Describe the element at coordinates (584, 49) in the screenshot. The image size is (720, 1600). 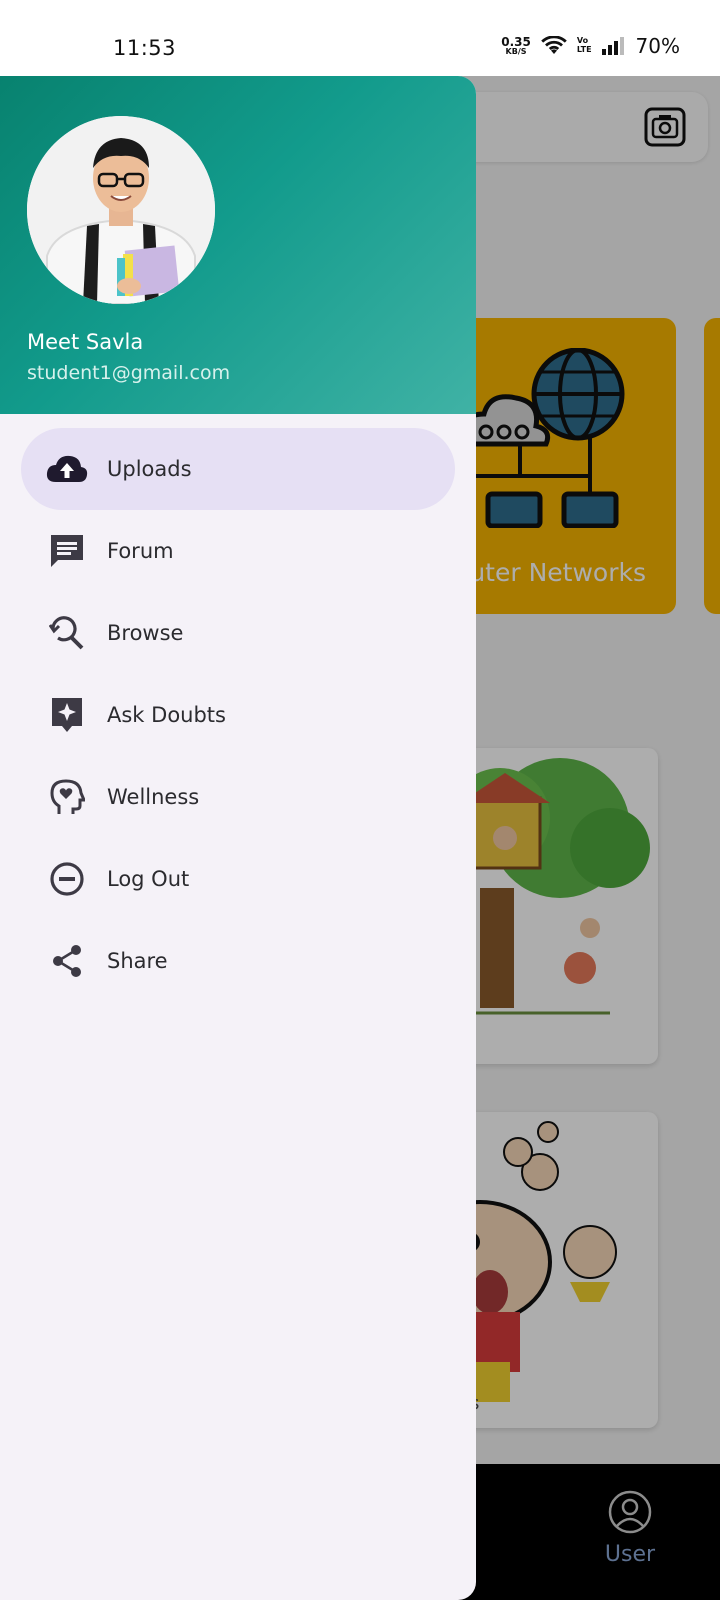
I see `volte-bottom: LTE` at that location.